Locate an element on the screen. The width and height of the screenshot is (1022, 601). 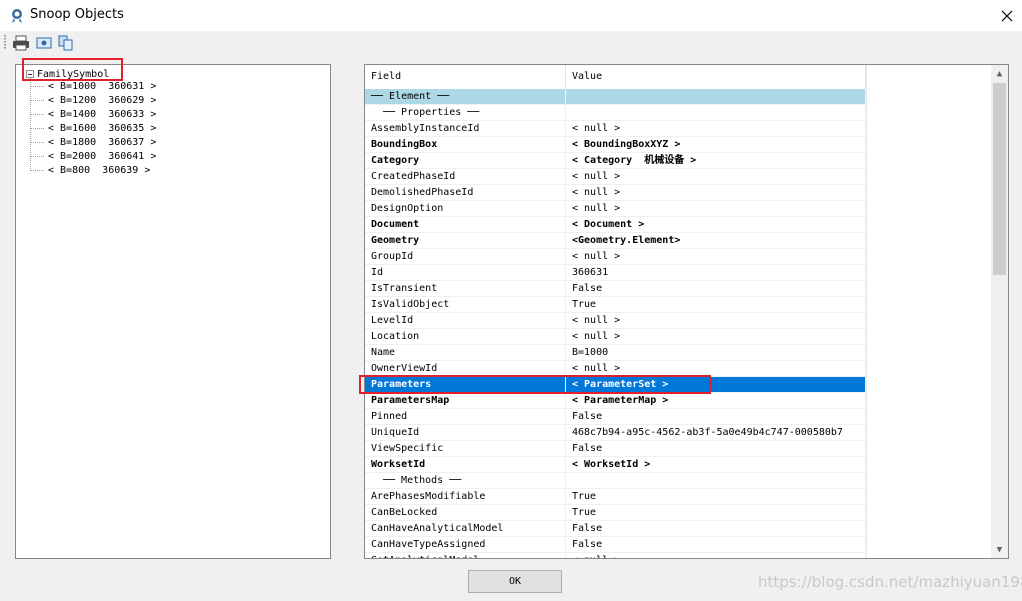
tree-item-label: < B=1000 360631 > is located at coordinates (102, 86).